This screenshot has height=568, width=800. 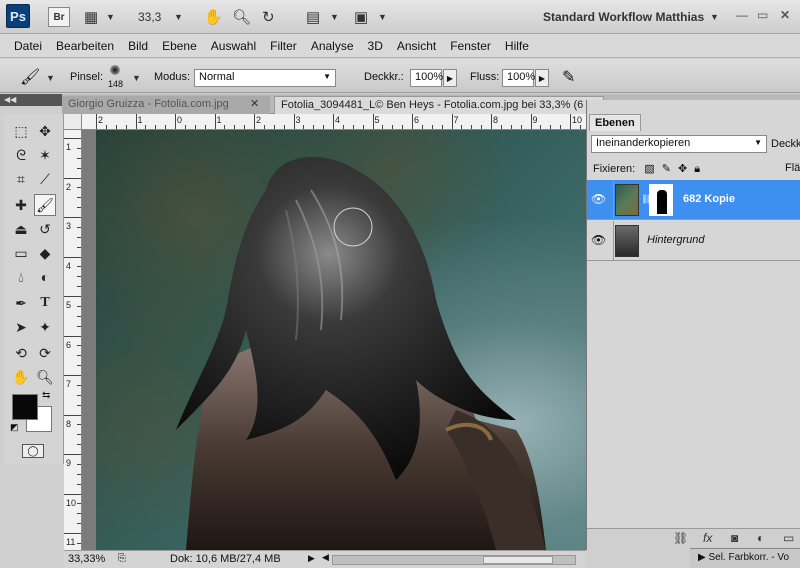 I want to click on blend-mode-select: Ineinanderkopieren ▼, so click(x=679, y=144).